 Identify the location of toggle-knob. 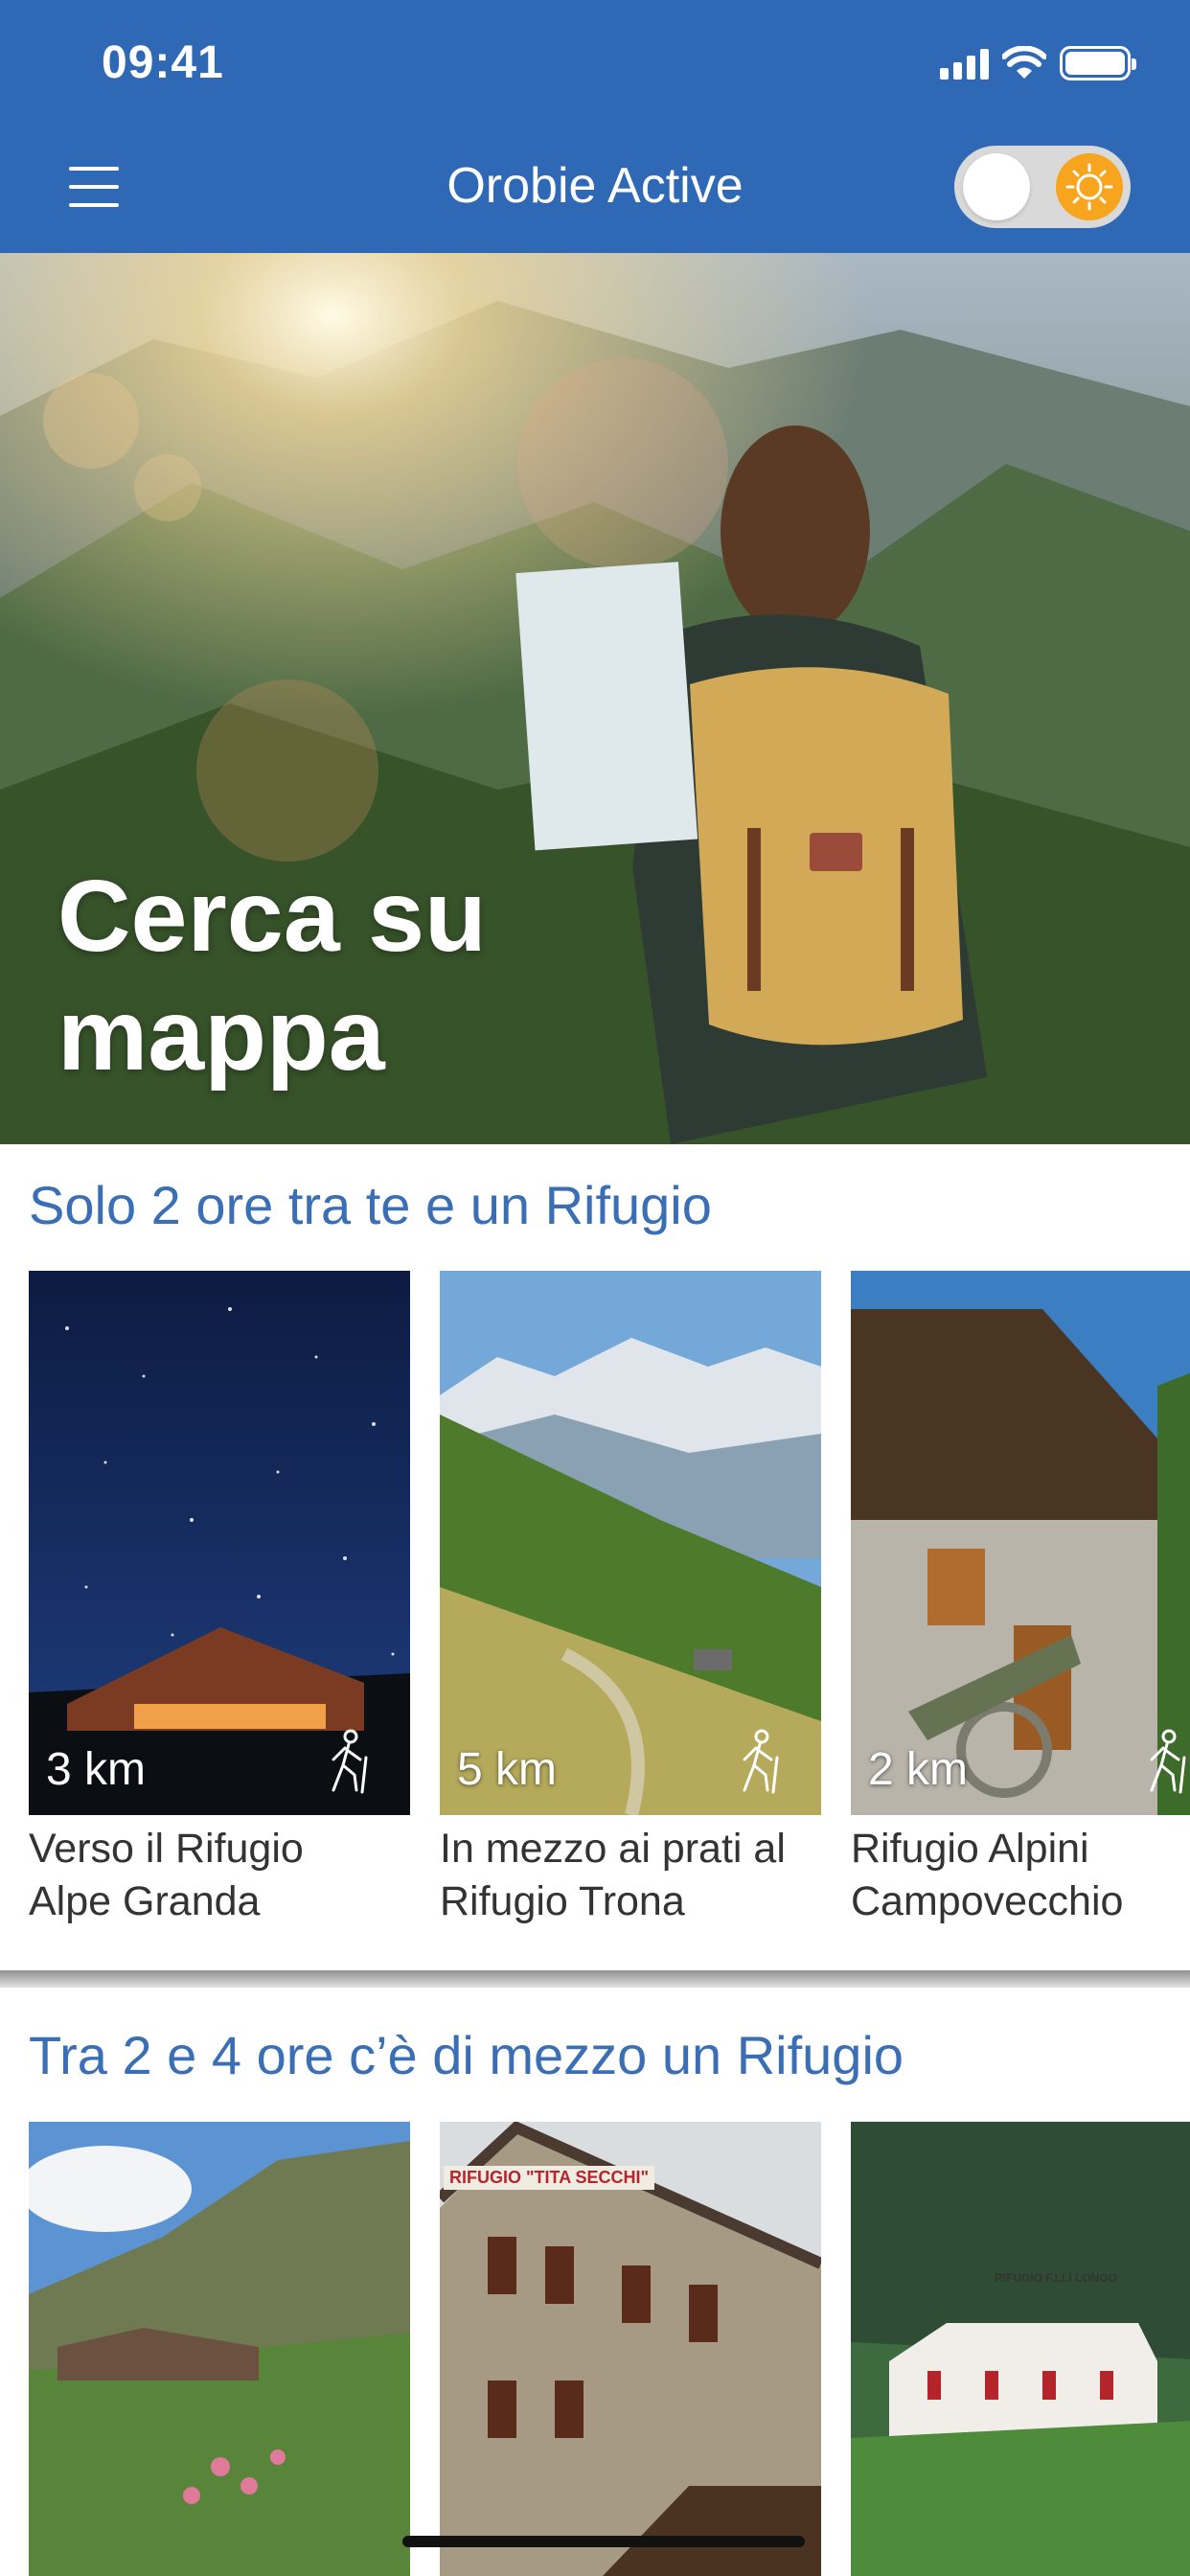
(997, 186).